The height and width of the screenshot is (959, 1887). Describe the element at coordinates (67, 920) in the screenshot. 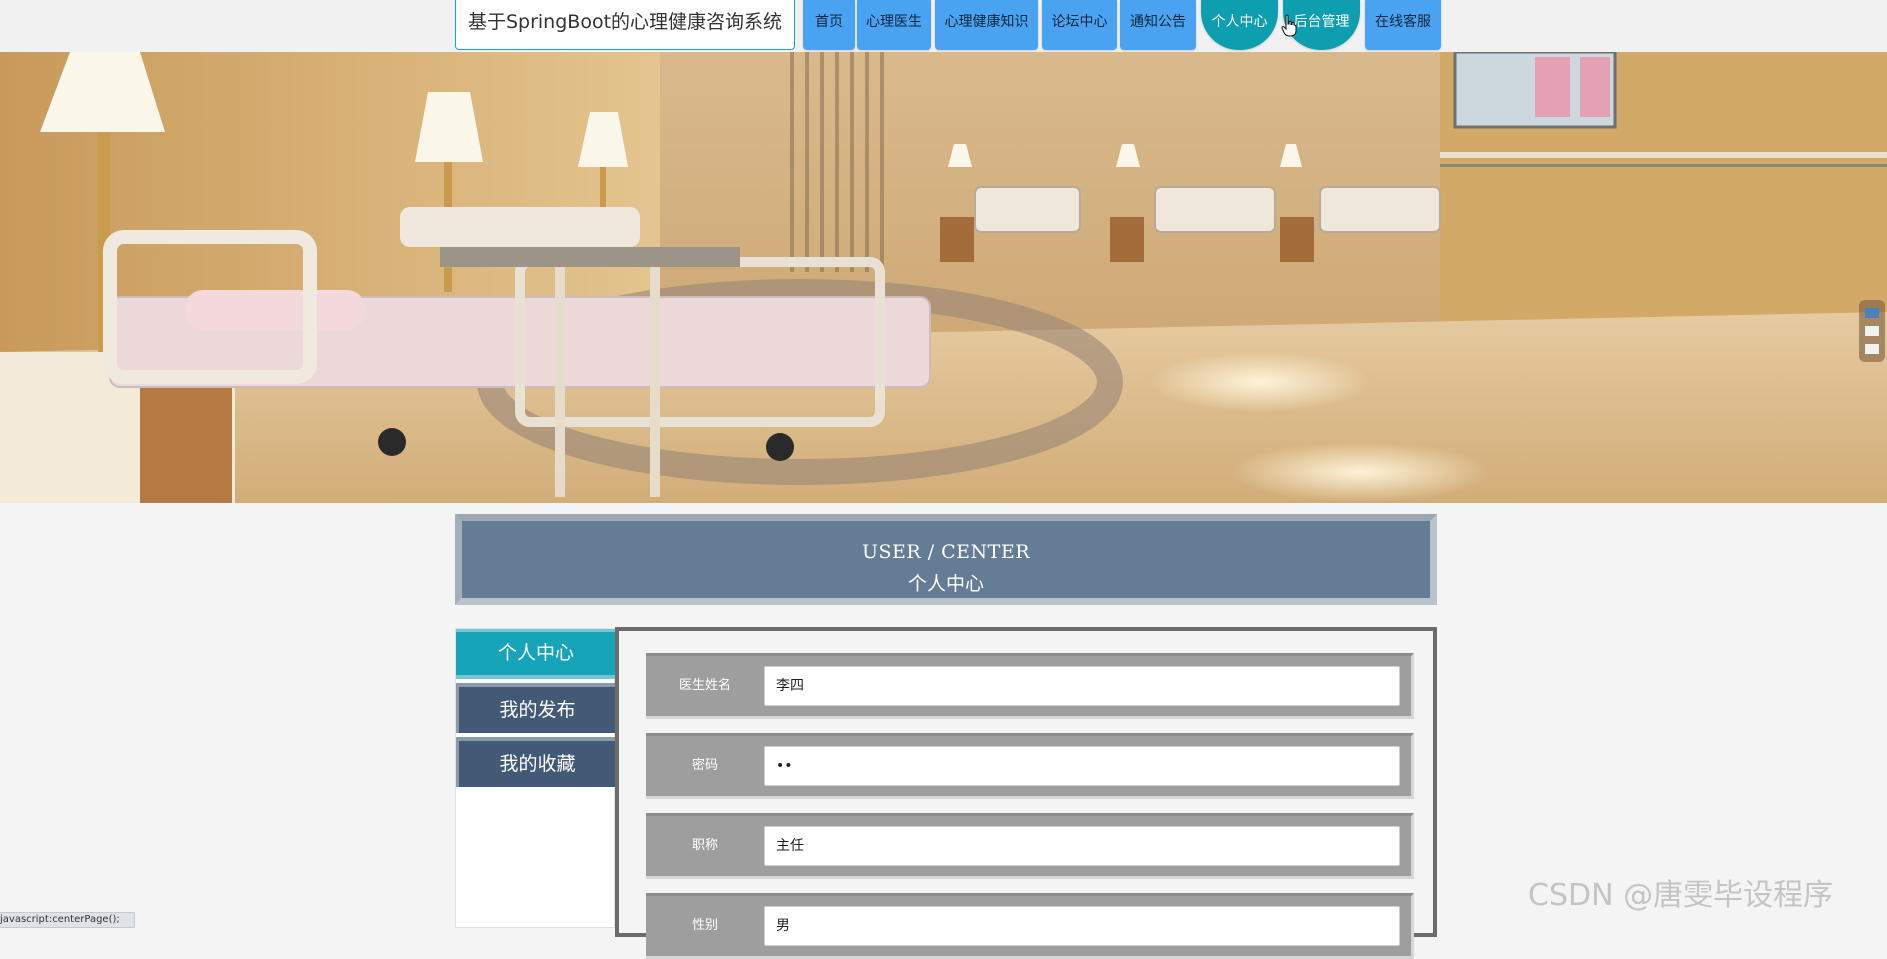

I see `browser-status-bar: javascript:centerPage();` at that location.